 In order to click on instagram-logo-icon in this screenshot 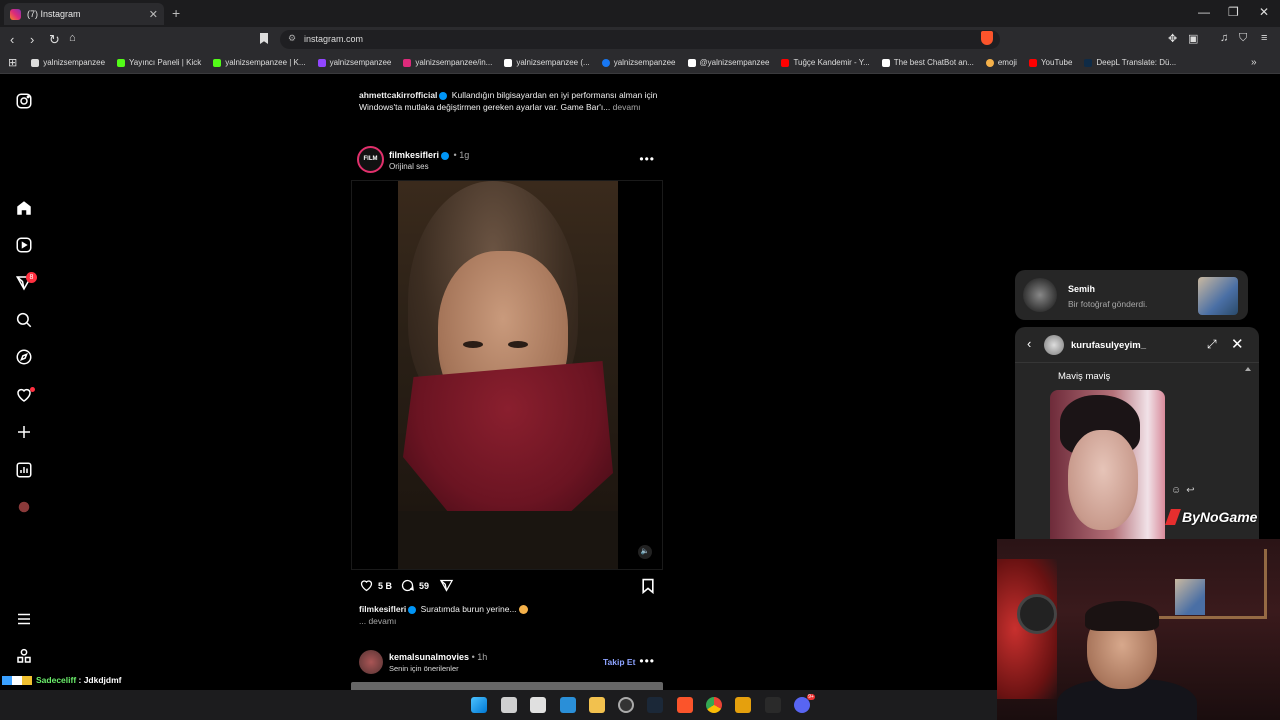, I will do `click(24, 101)`.